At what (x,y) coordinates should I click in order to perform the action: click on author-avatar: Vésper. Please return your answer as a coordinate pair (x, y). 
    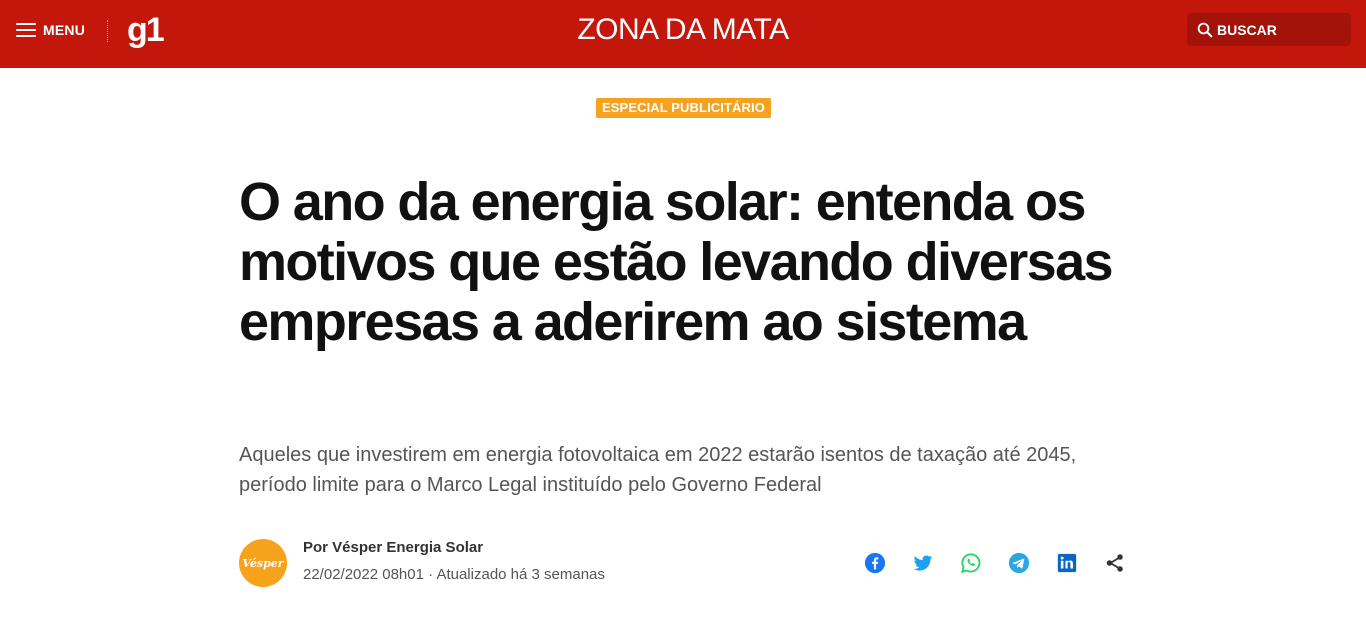
    Looking at the image, I should click on (263, 563).